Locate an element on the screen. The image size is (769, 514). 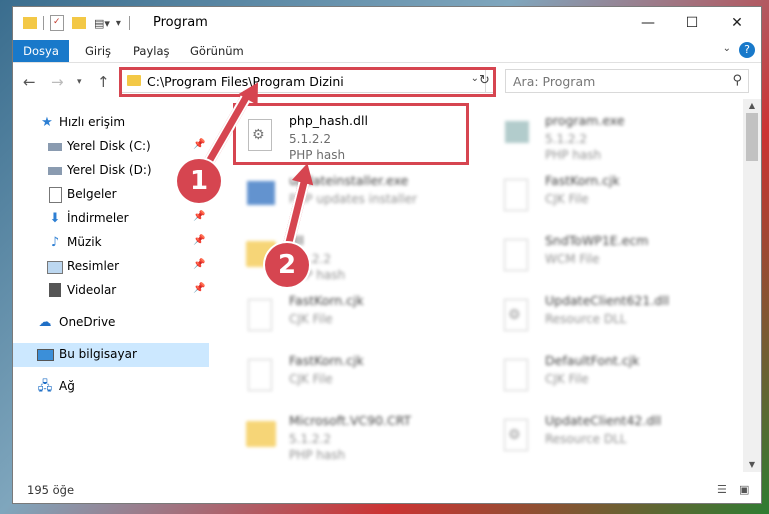
sidebar-item-label: Videolar is located at coordinates (92, 290).